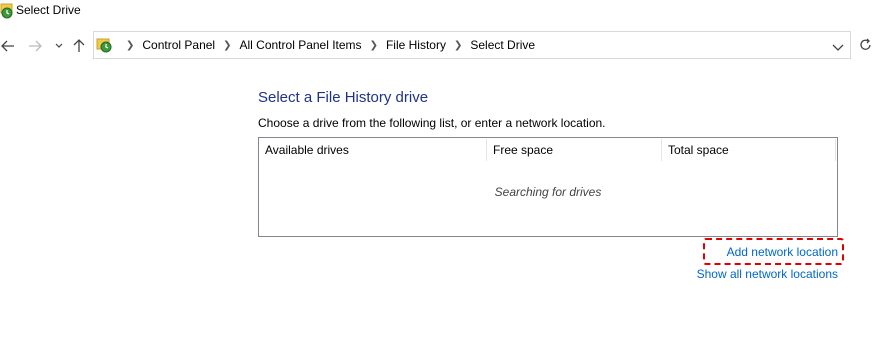 The image size is (872, 358). I want to click on arrow-up-icon, so click(79, 46).